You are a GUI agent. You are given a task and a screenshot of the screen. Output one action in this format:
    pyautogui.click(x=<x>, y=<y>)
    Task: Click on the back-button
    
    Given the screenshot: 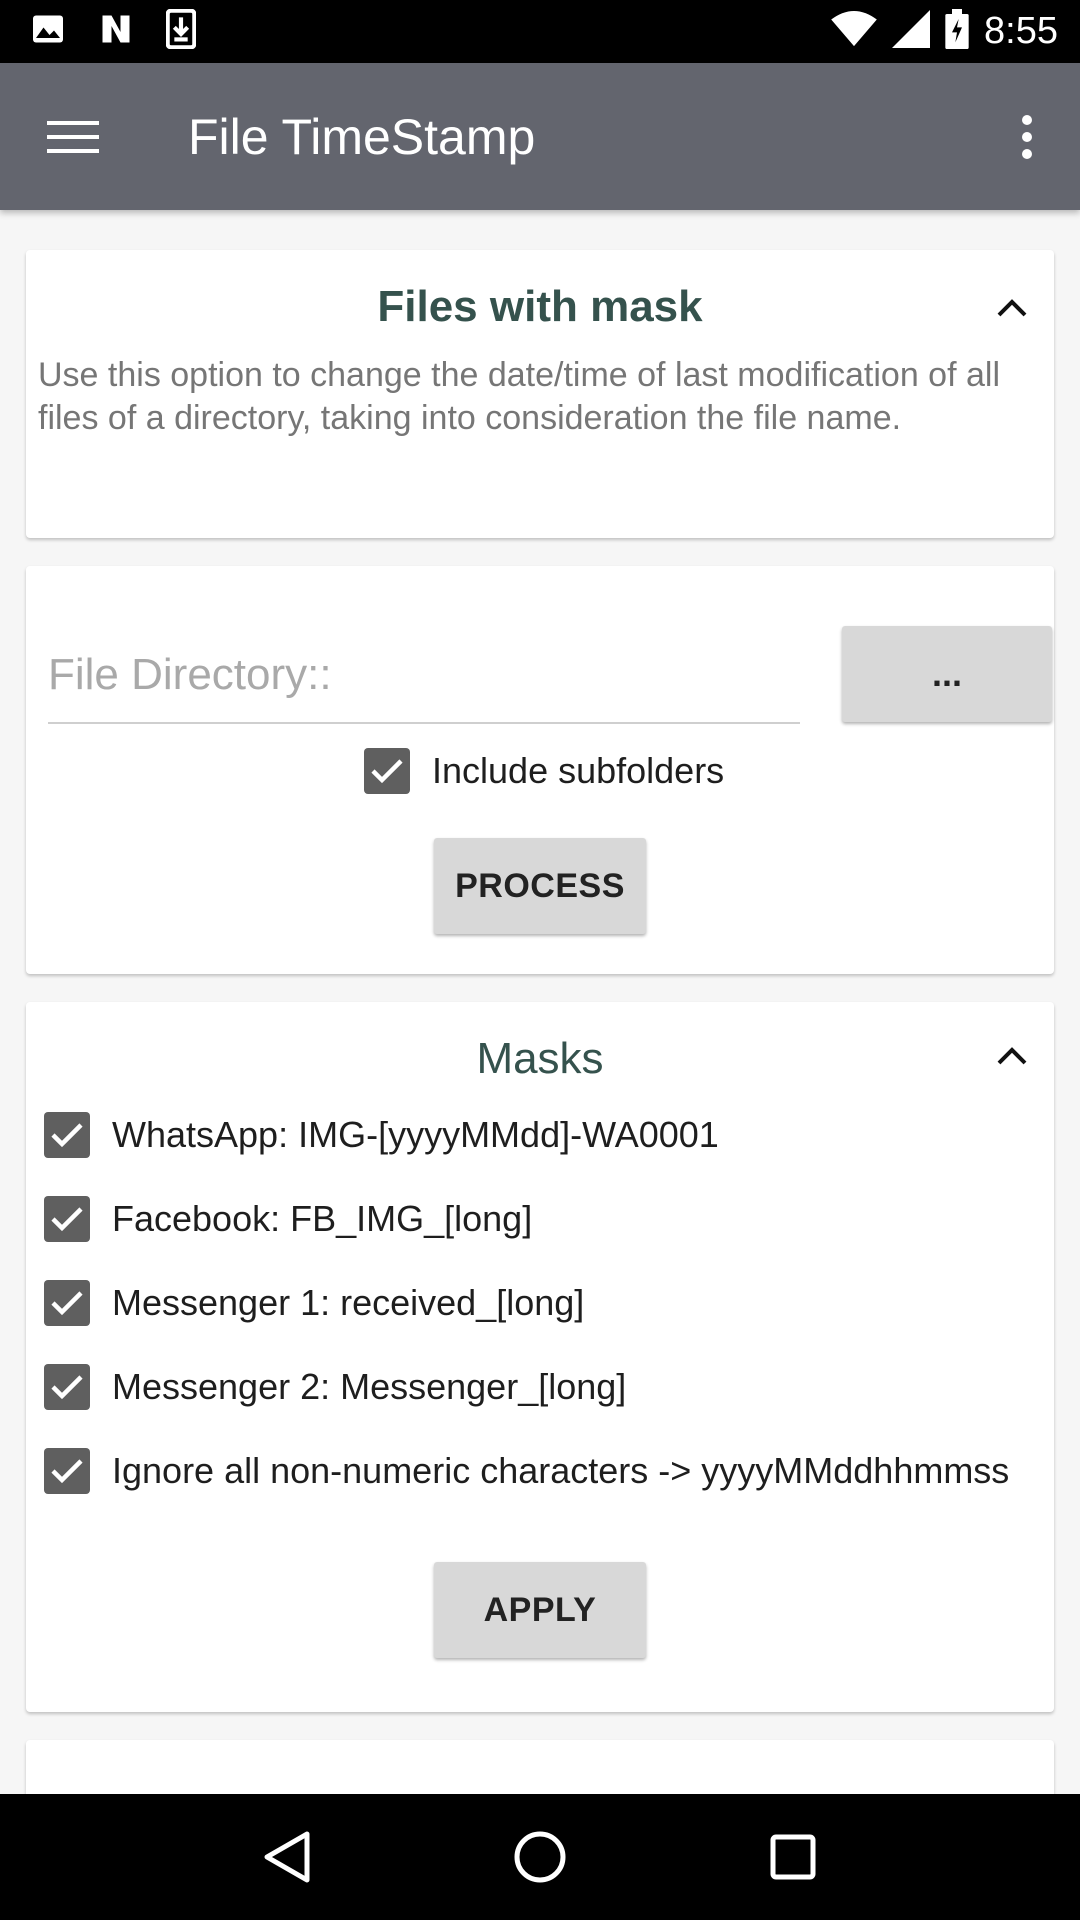 What is the action you would take?
    pyautogui.click(x=287, y=1857)
    